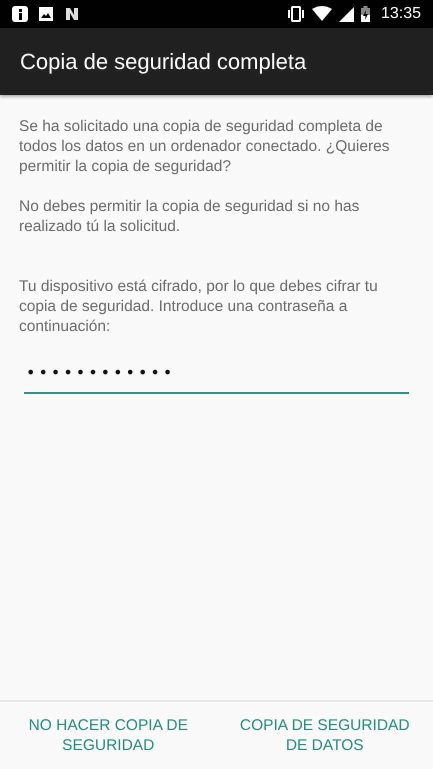  What do you see at coordinates (295, 14) in the screenshot?
I see `vibrate-icon` at bounding box center [295, 14].